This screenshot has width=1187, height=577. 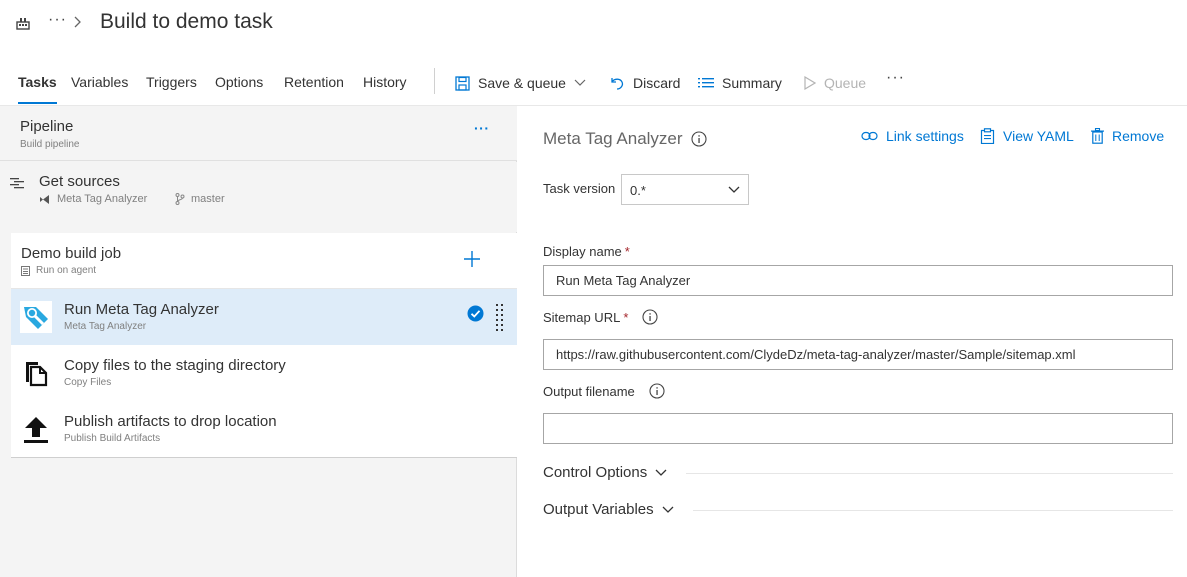 I want to click on task-version-select: 0.*, so click(x=685, y=189).